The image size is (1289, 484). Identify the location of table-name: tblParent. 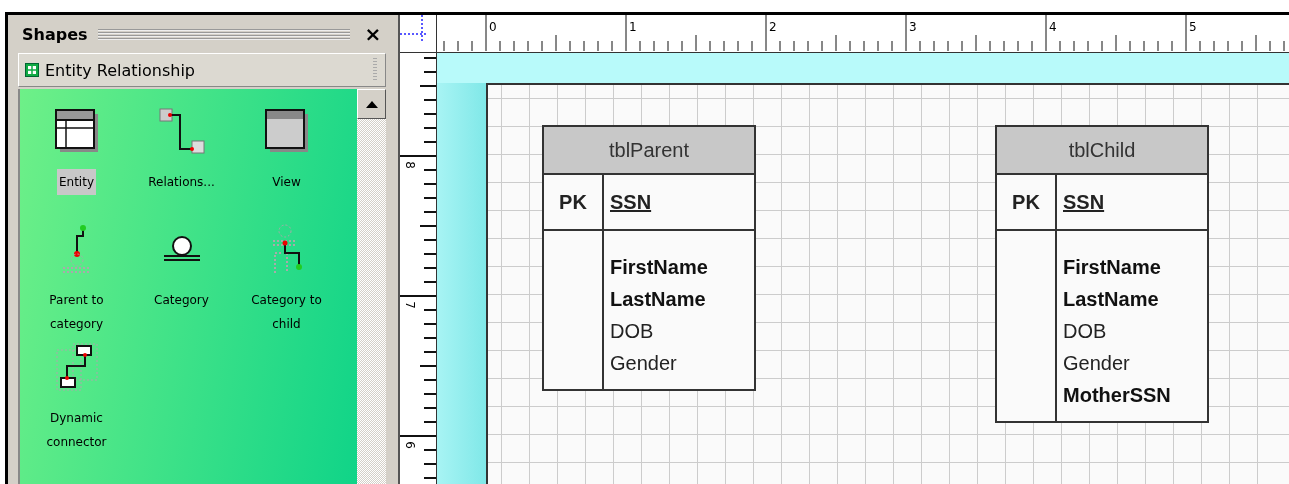
(649, 151).